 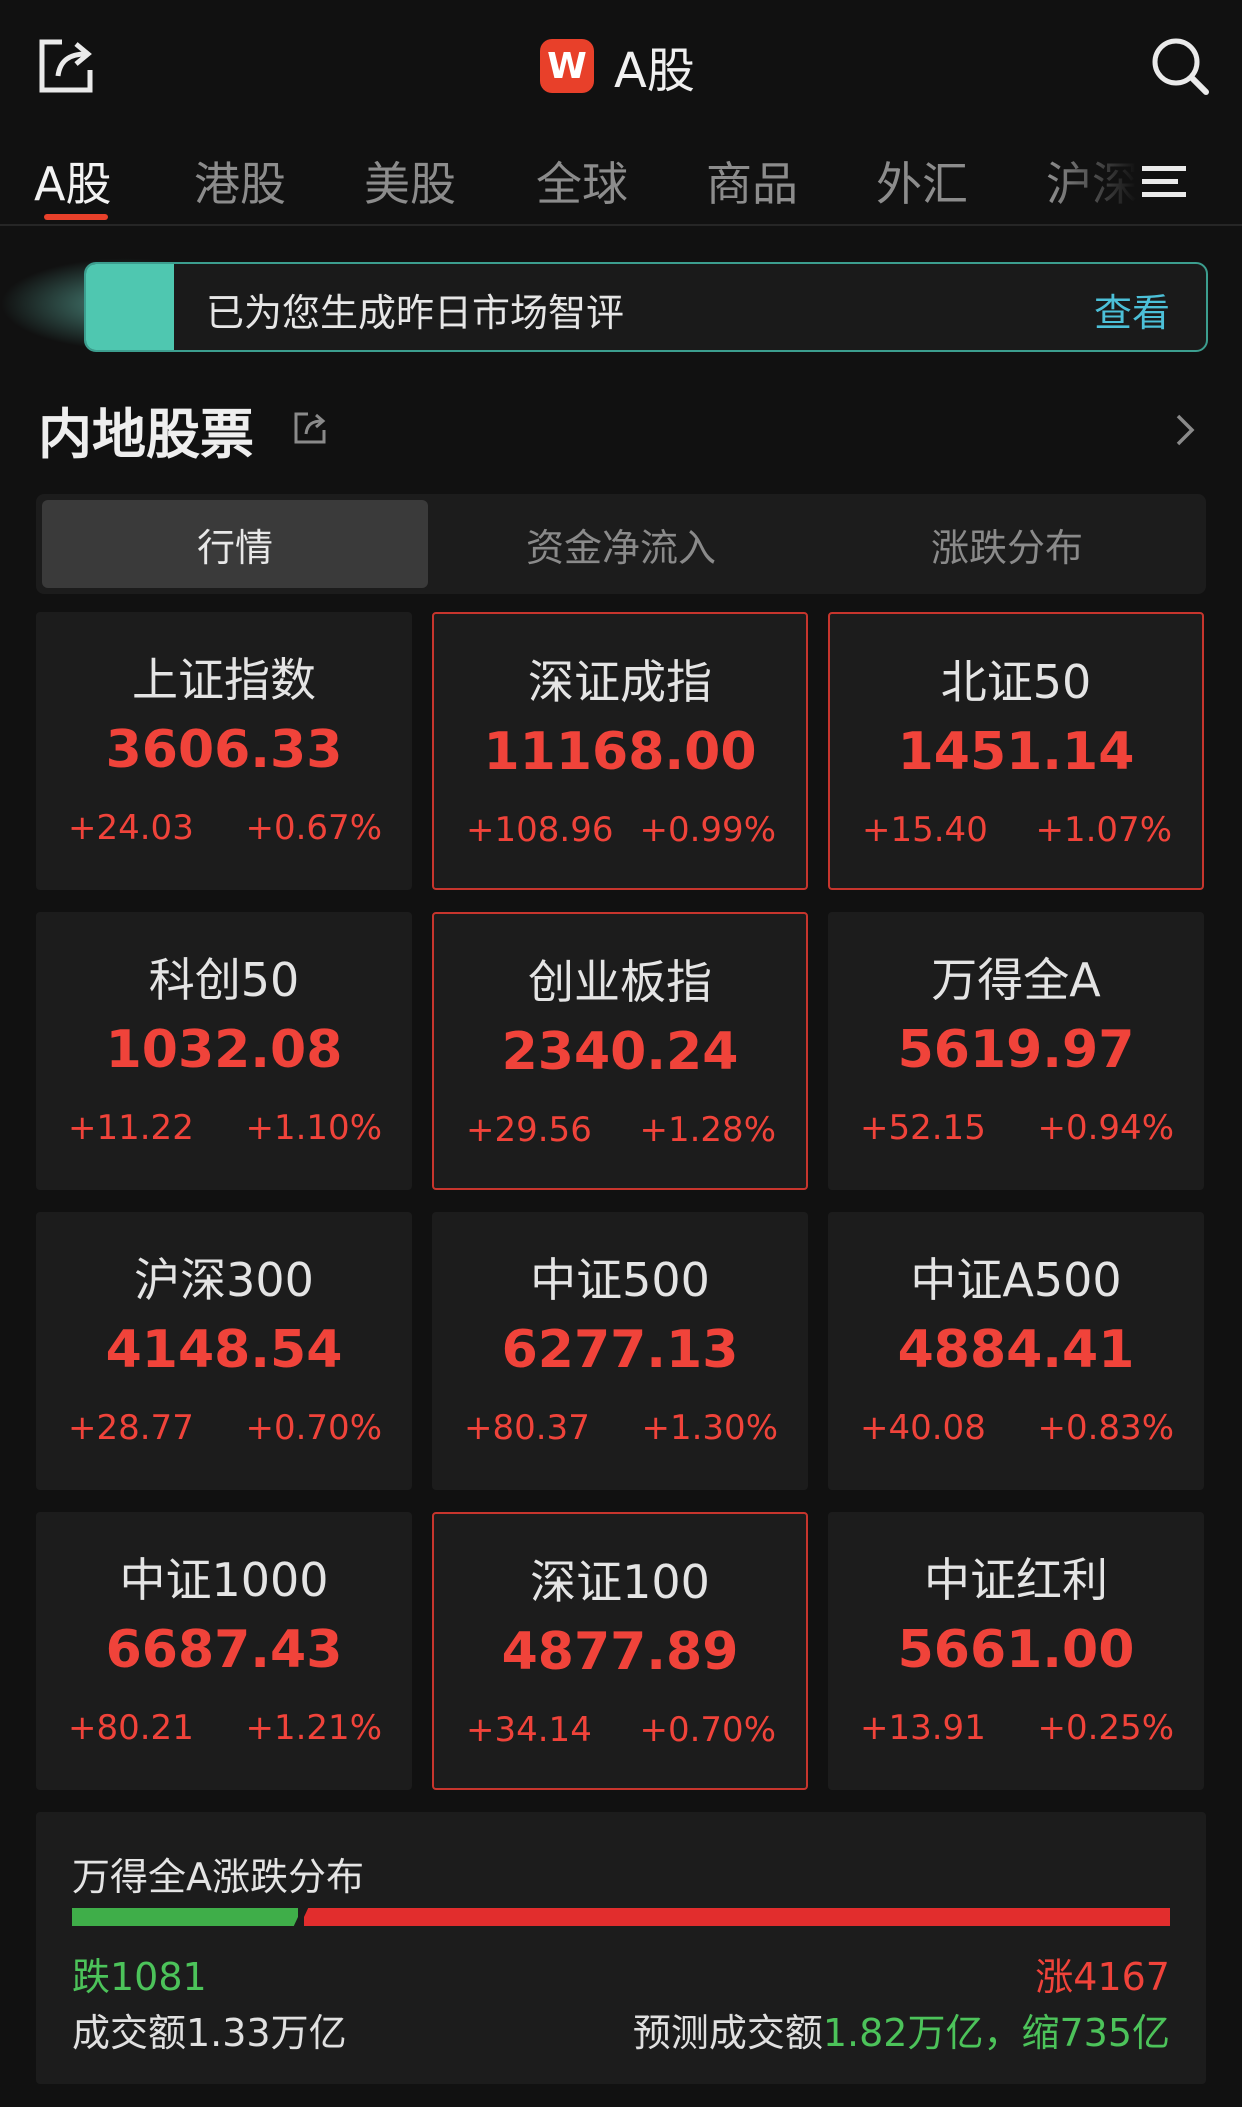 I want to click on segment-distribution: 涨跌分布, so click(x=1007, y=544).